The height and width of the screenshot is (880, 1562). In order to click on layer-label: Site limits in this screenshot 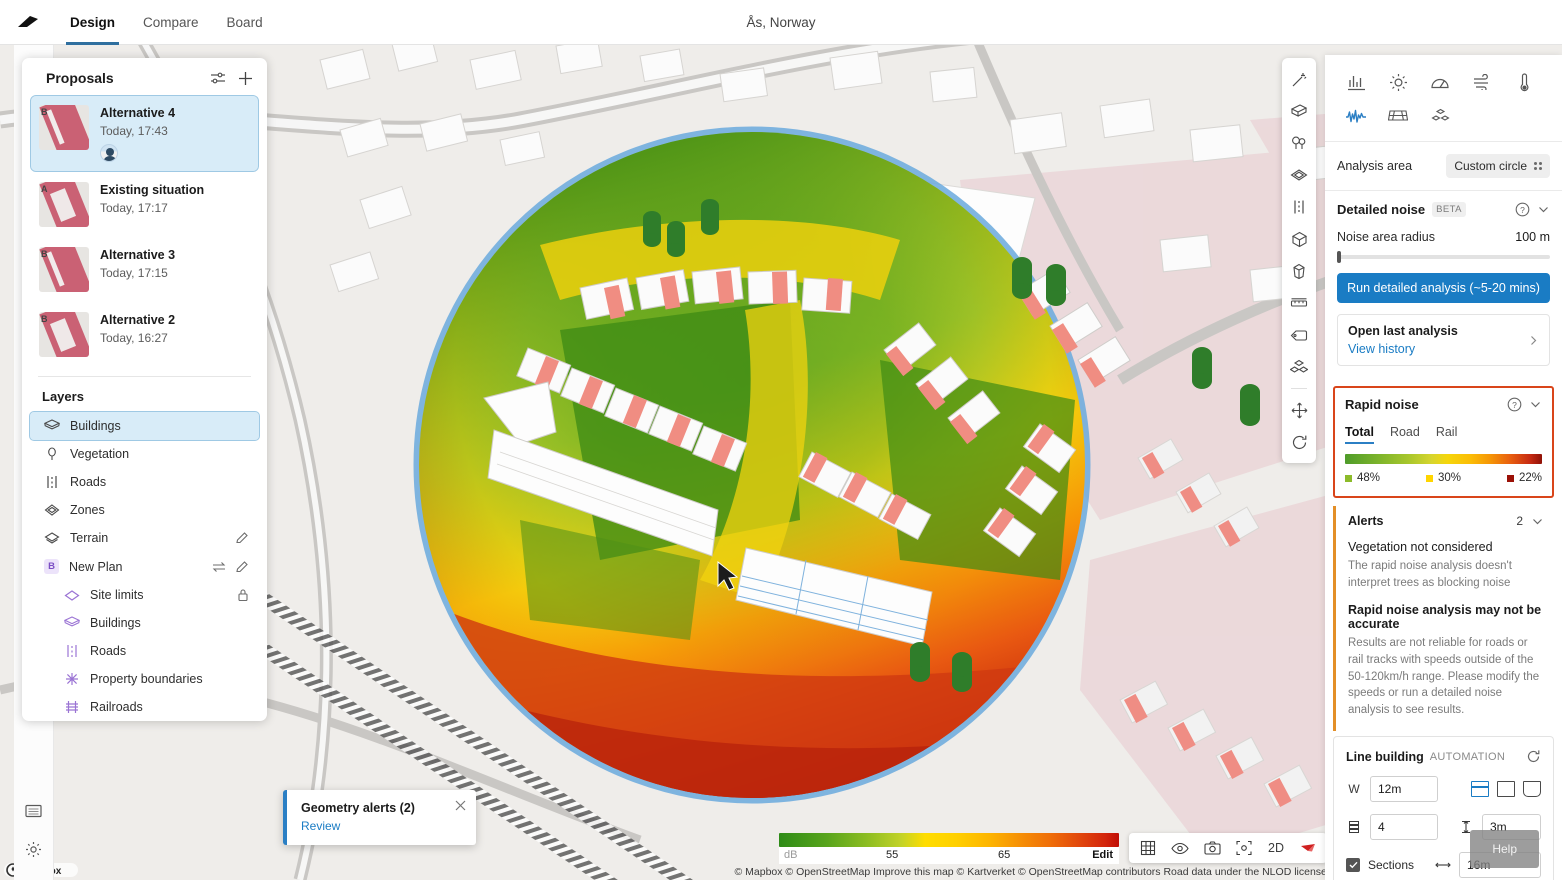, I will do `click(117, 595)`.